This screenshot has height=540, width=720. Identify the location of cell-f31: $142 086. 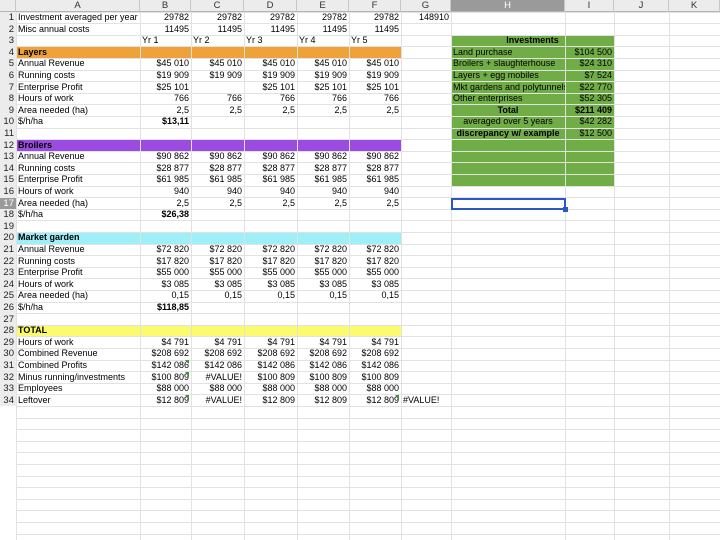
(375, 366).